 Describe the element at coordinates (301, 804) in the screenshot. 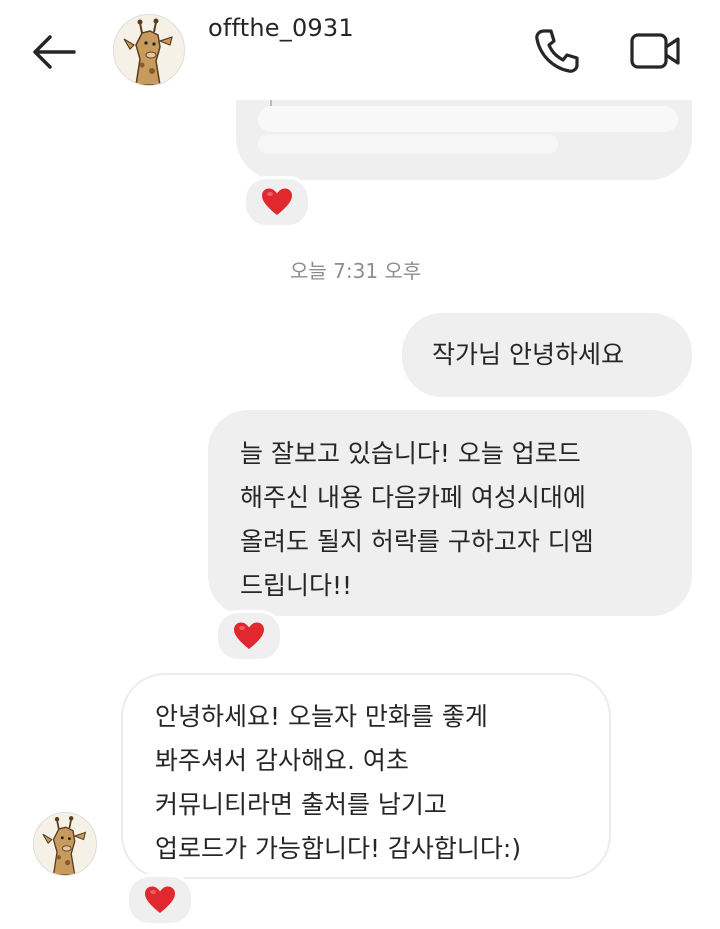

I see `message-line: 커뮤니티라면 출처를 남기고` at that location.